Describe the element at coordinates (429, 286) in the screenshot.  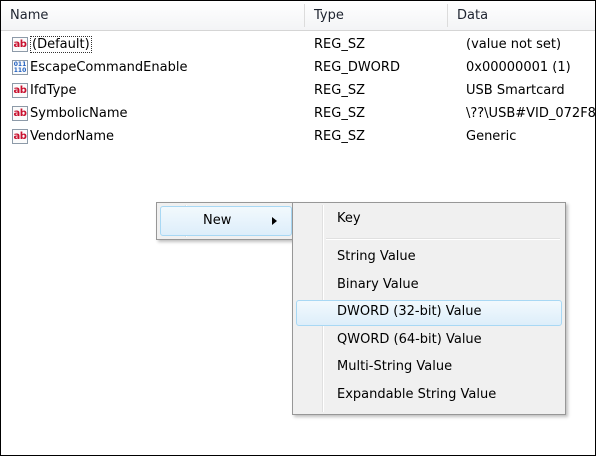
I see `menu-item-binary-value: Binary Value` at that location.